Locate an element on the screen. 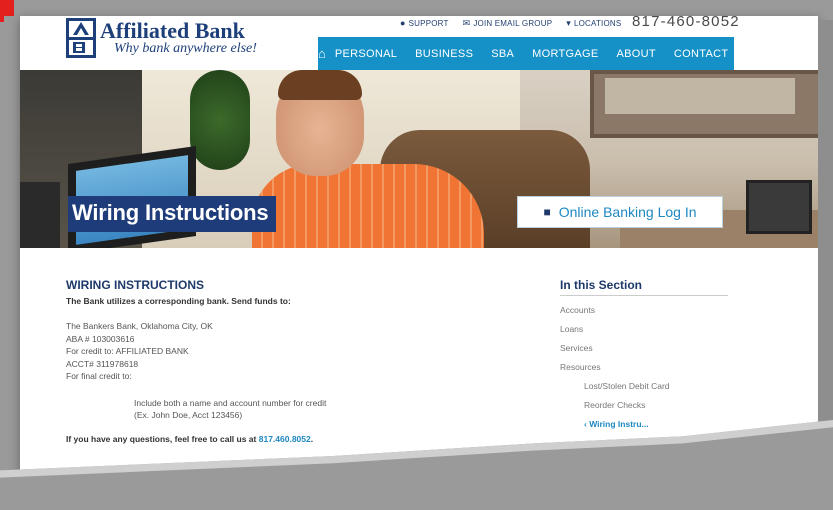 This screenshot has height=510, width=833. online-banking-label: Online Banking Log In is located at coordinates (627, 212).